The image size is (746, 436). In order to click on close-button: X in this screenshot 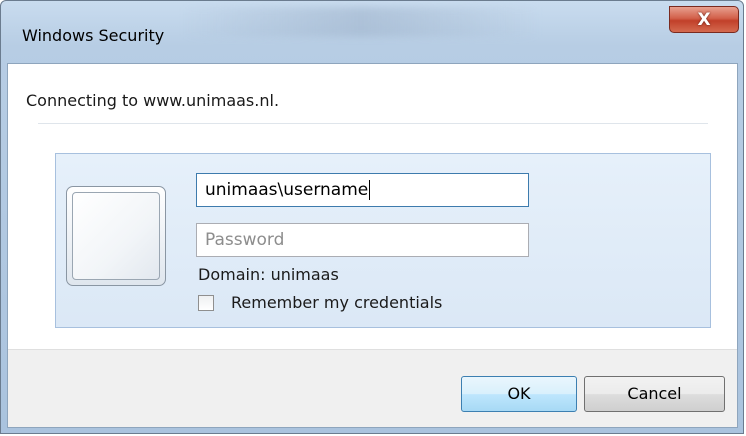, I will do `click(704, 19)`.